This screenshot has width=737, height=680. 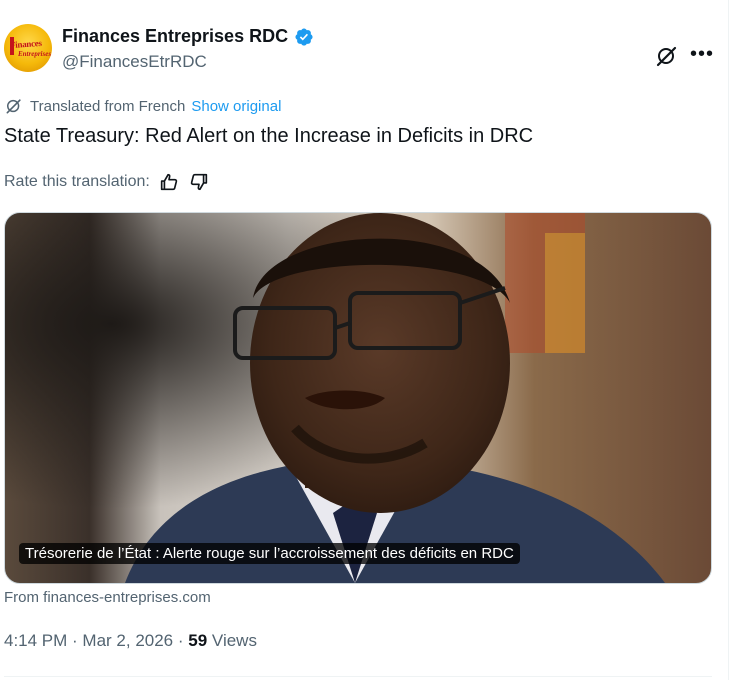 What do you see at coordinates (667, 56) in the screenshot?
I see `grok-icon` at bounding box center [667, 56].